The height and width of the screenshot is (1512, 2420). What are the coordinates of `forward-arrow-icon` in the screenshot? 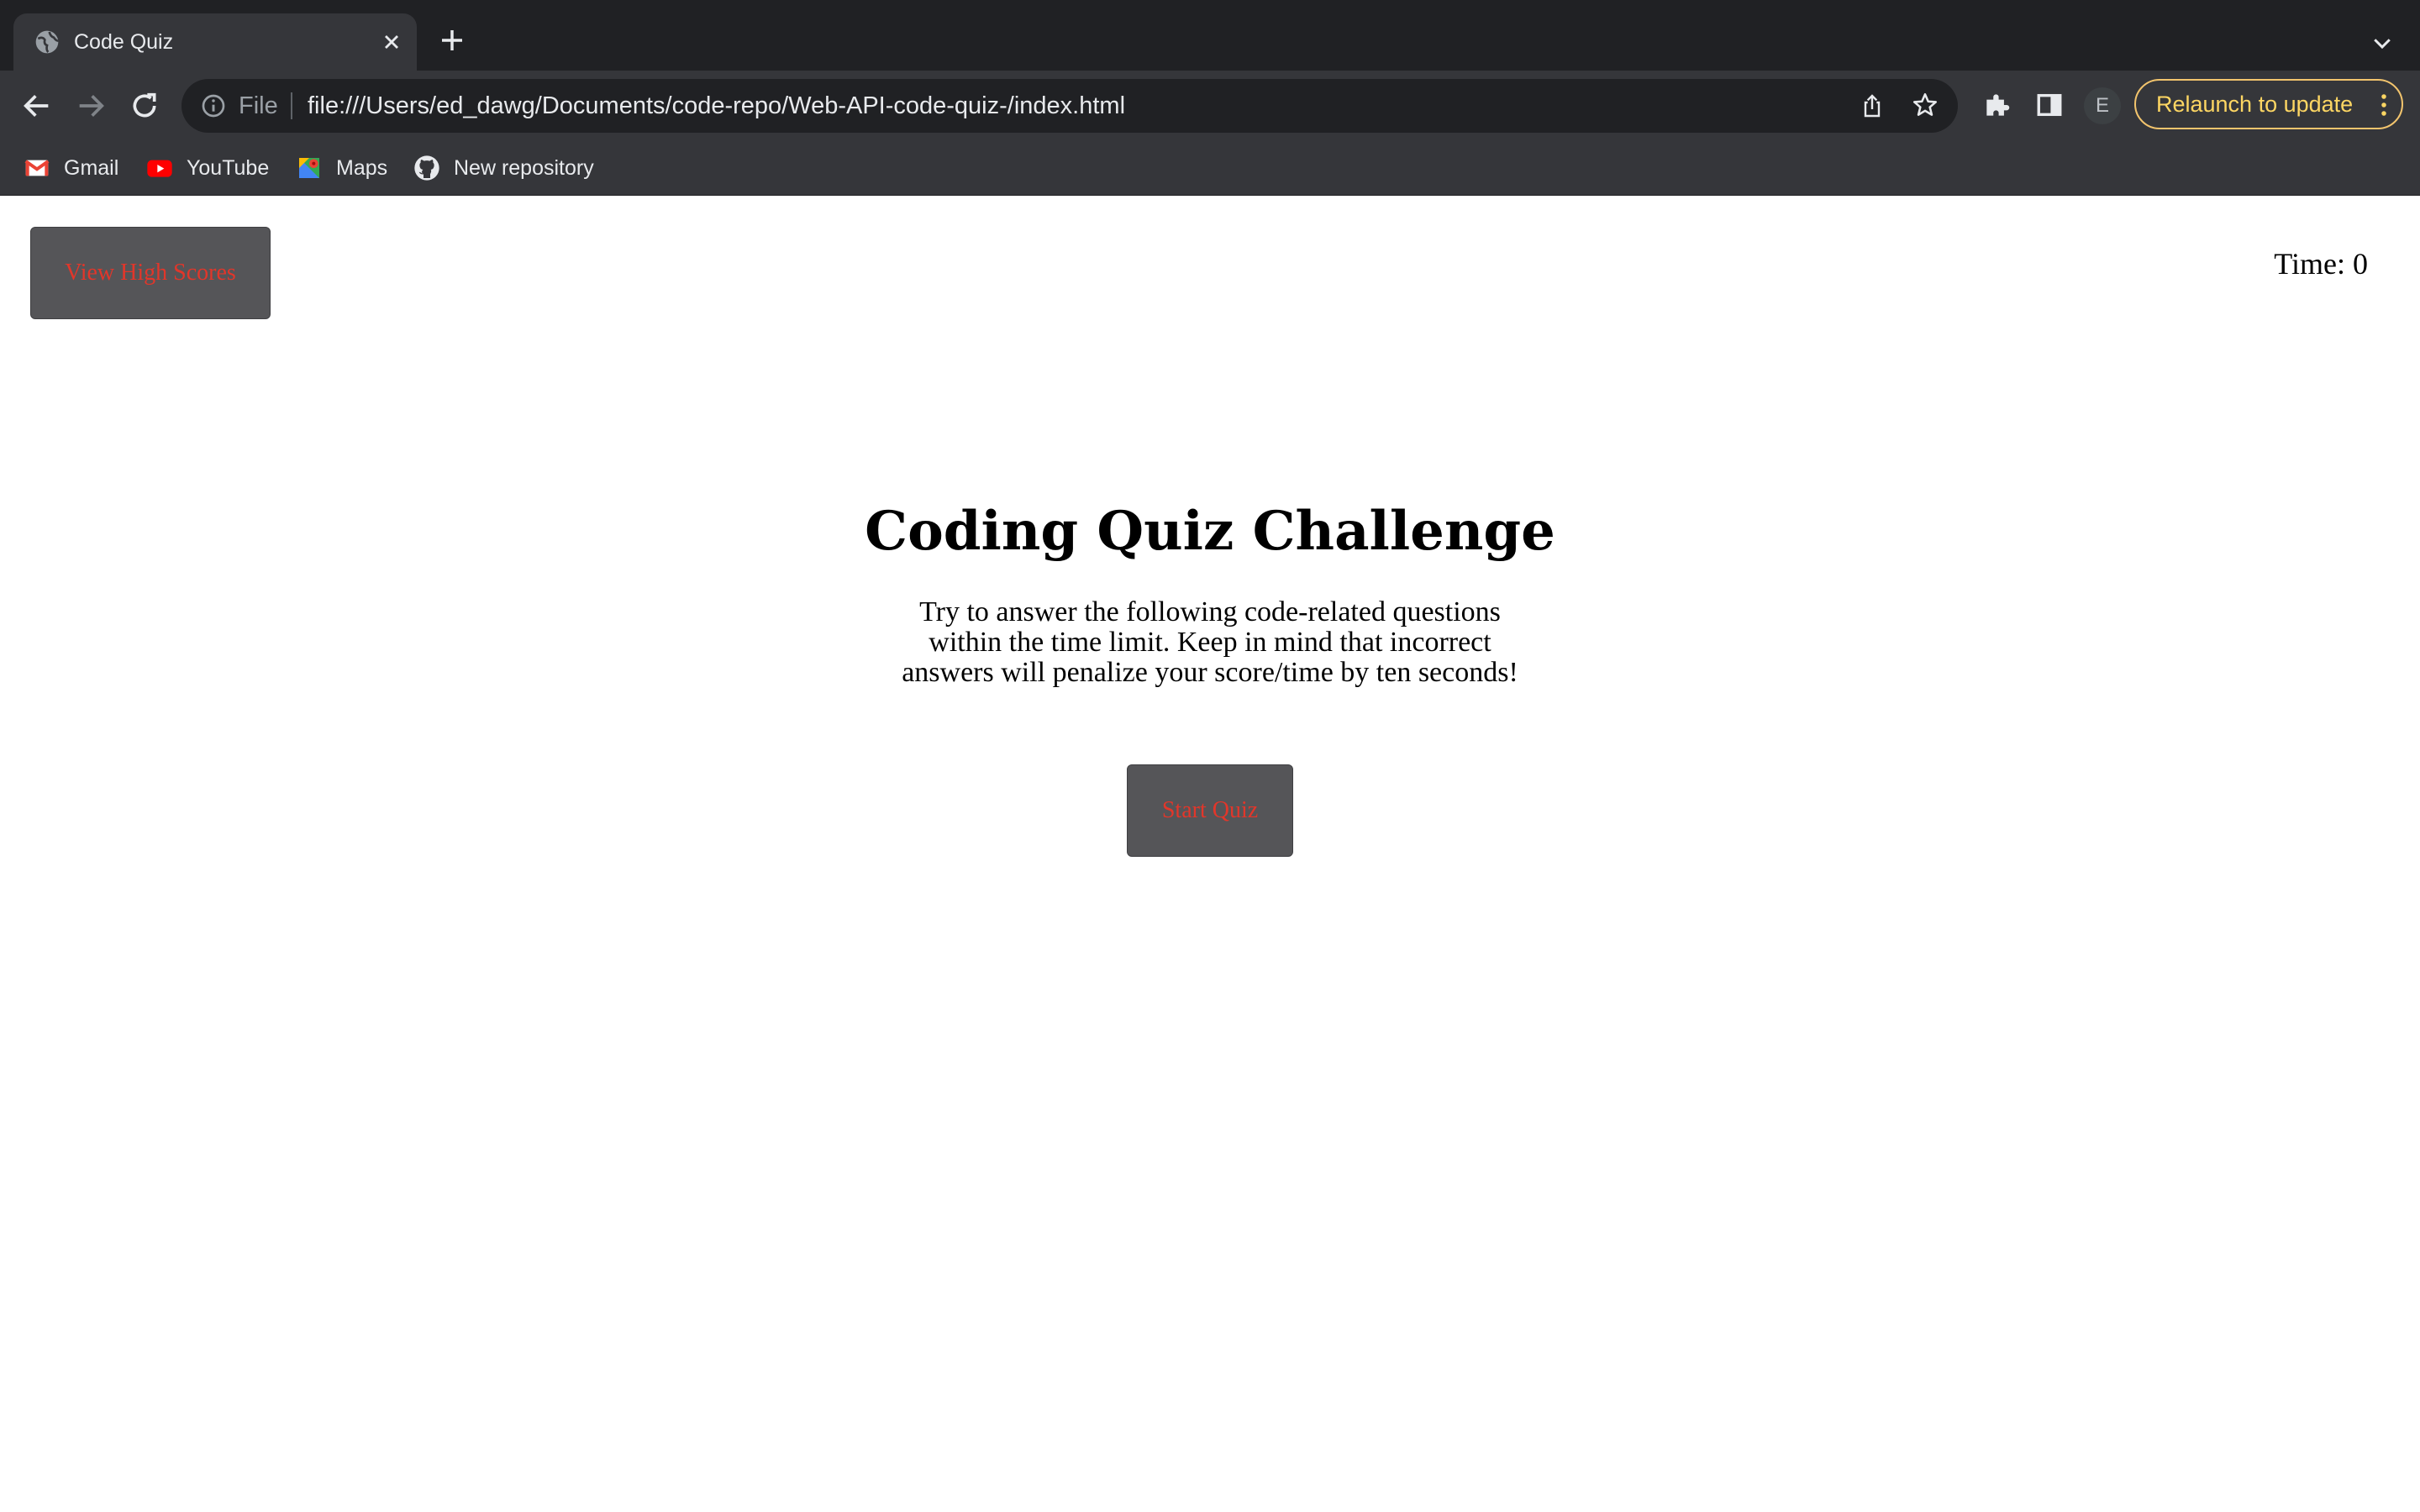 It's located at (91, 106).